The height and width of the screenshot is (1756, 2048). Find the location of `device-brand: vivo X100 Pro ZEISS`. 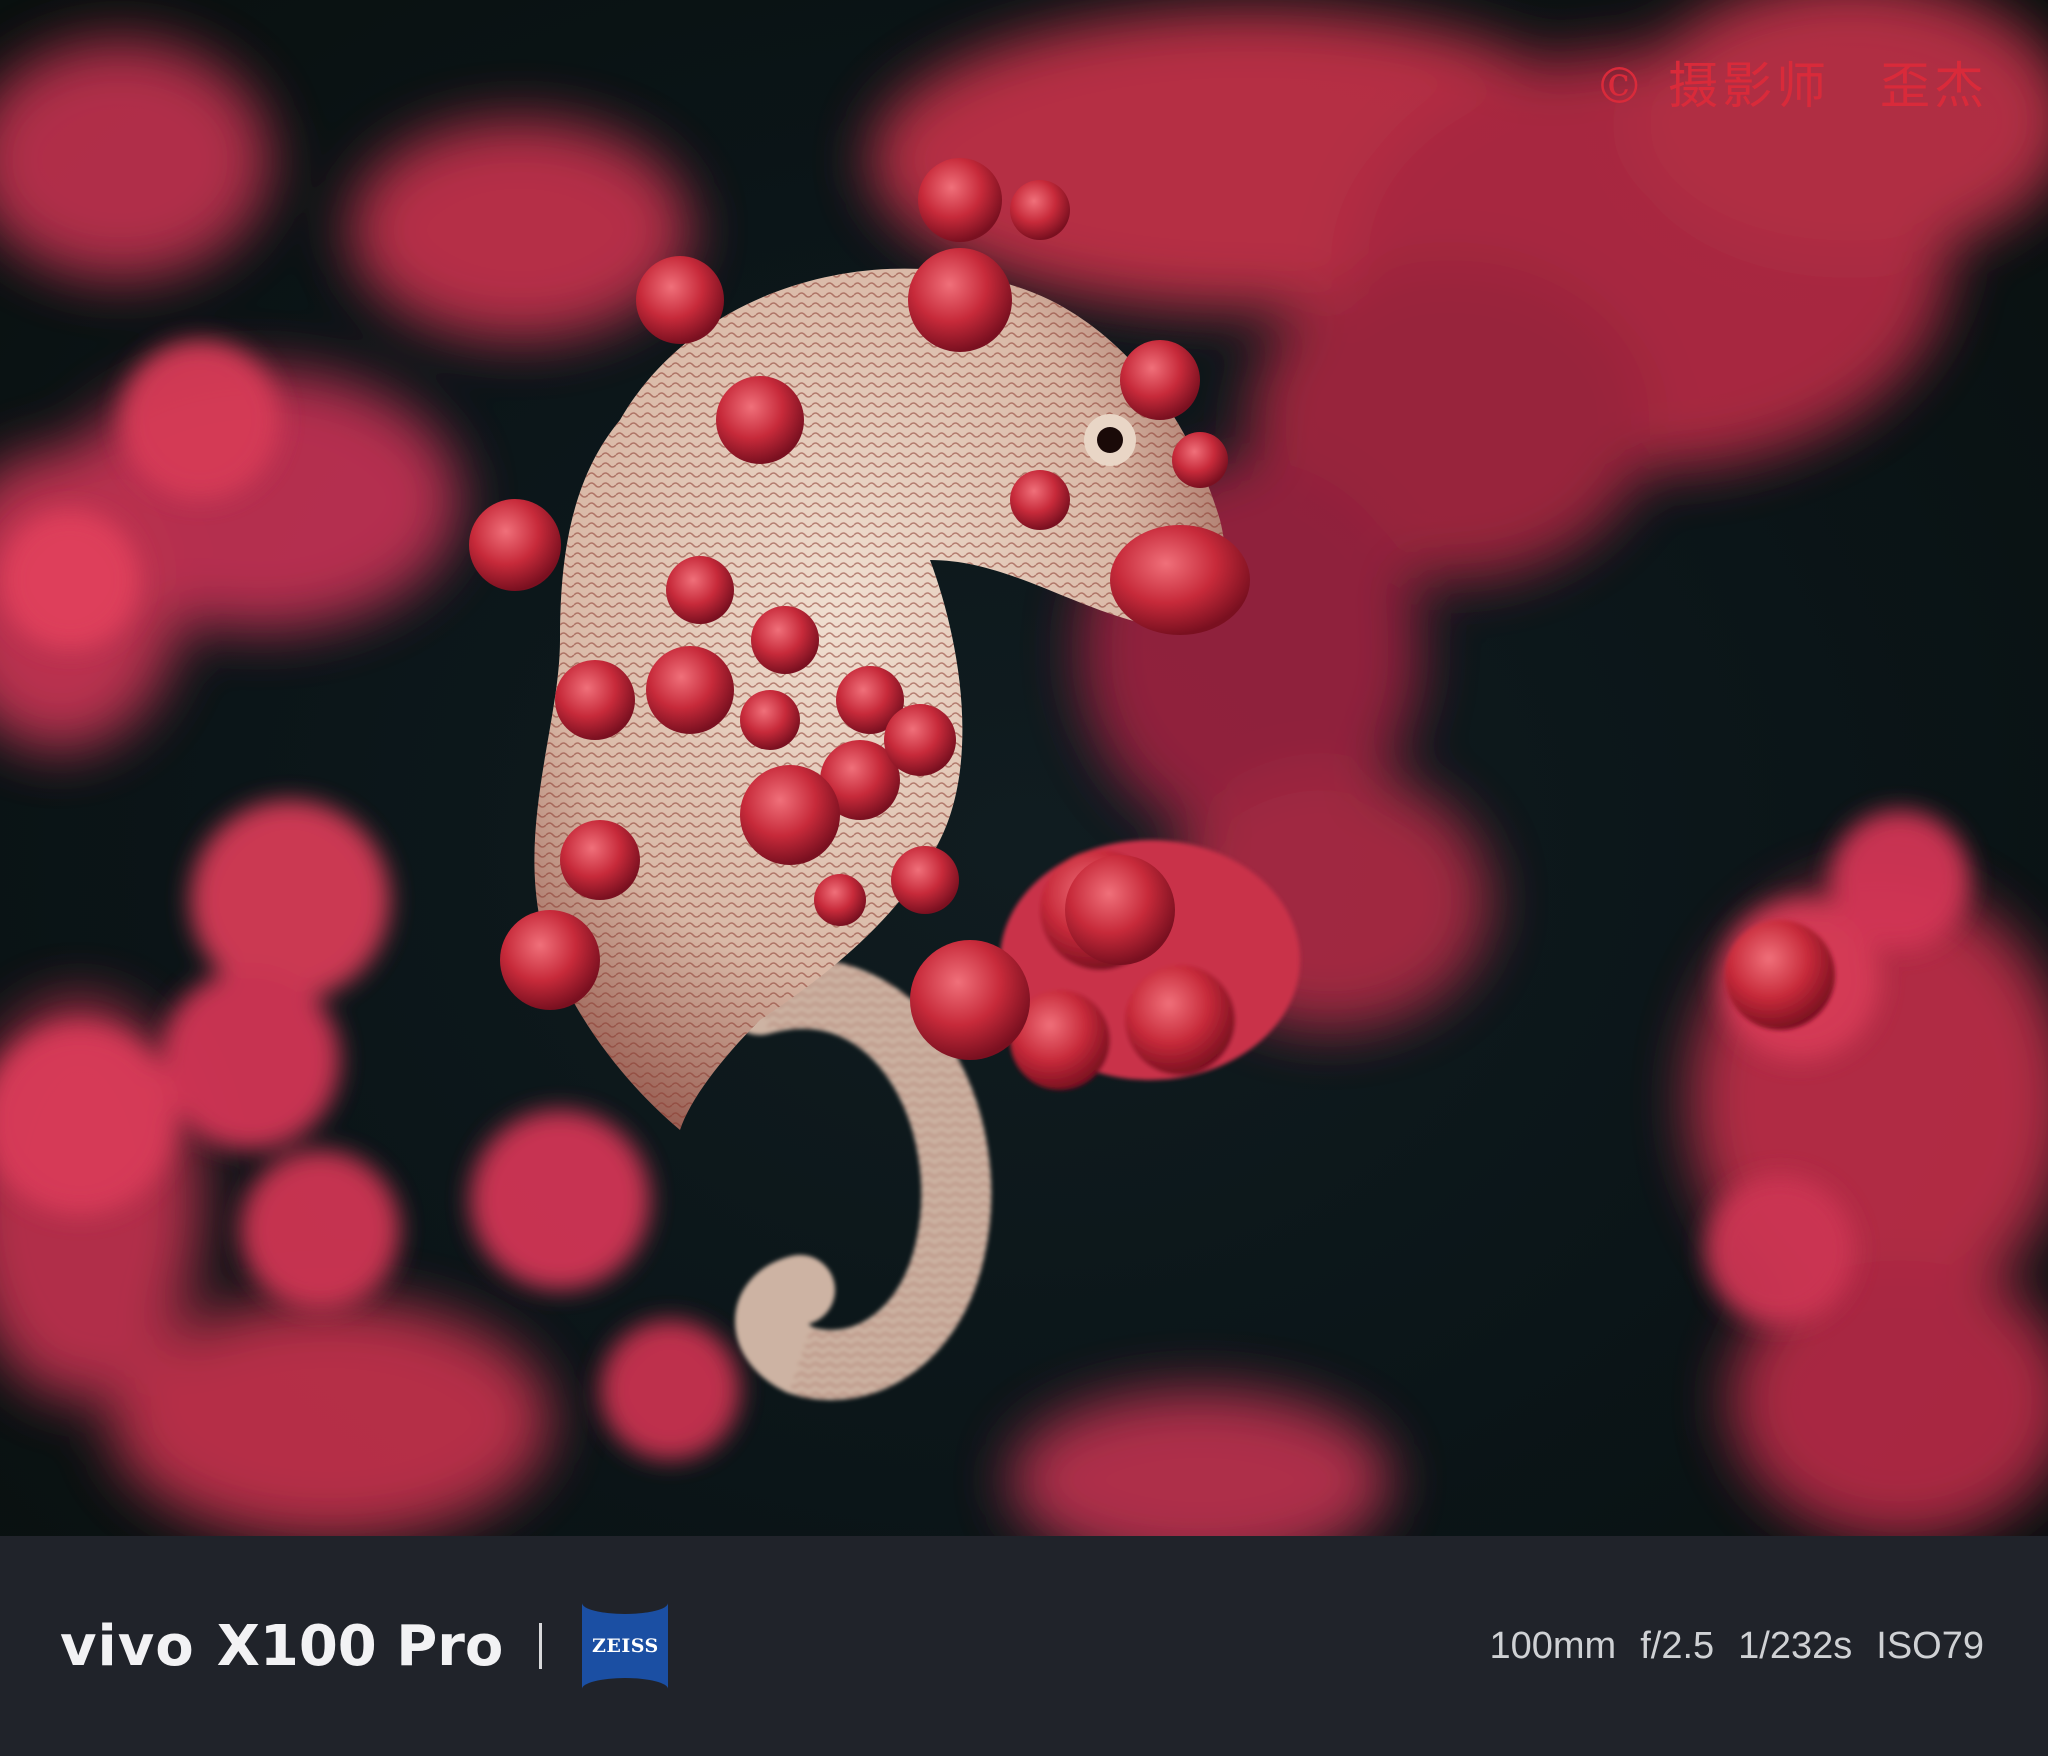

device-brand: vivo X100 Pro ZEISS is located at coordinates (364, 1646).